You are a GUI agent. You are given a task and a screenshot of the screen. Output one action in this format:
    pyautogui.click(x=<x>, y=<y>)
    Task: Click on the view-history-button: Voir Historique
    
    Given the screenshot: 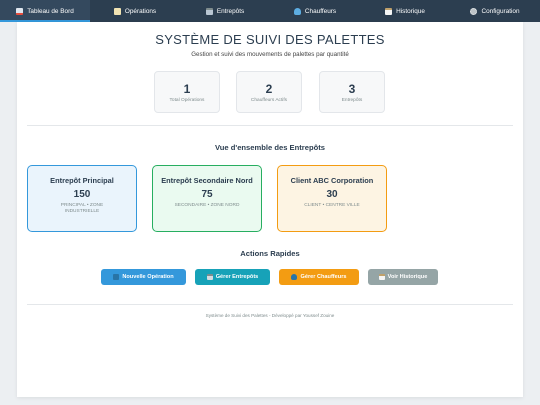 What is the action you would take?
    pyautogui.click(x=403, y=277)
    